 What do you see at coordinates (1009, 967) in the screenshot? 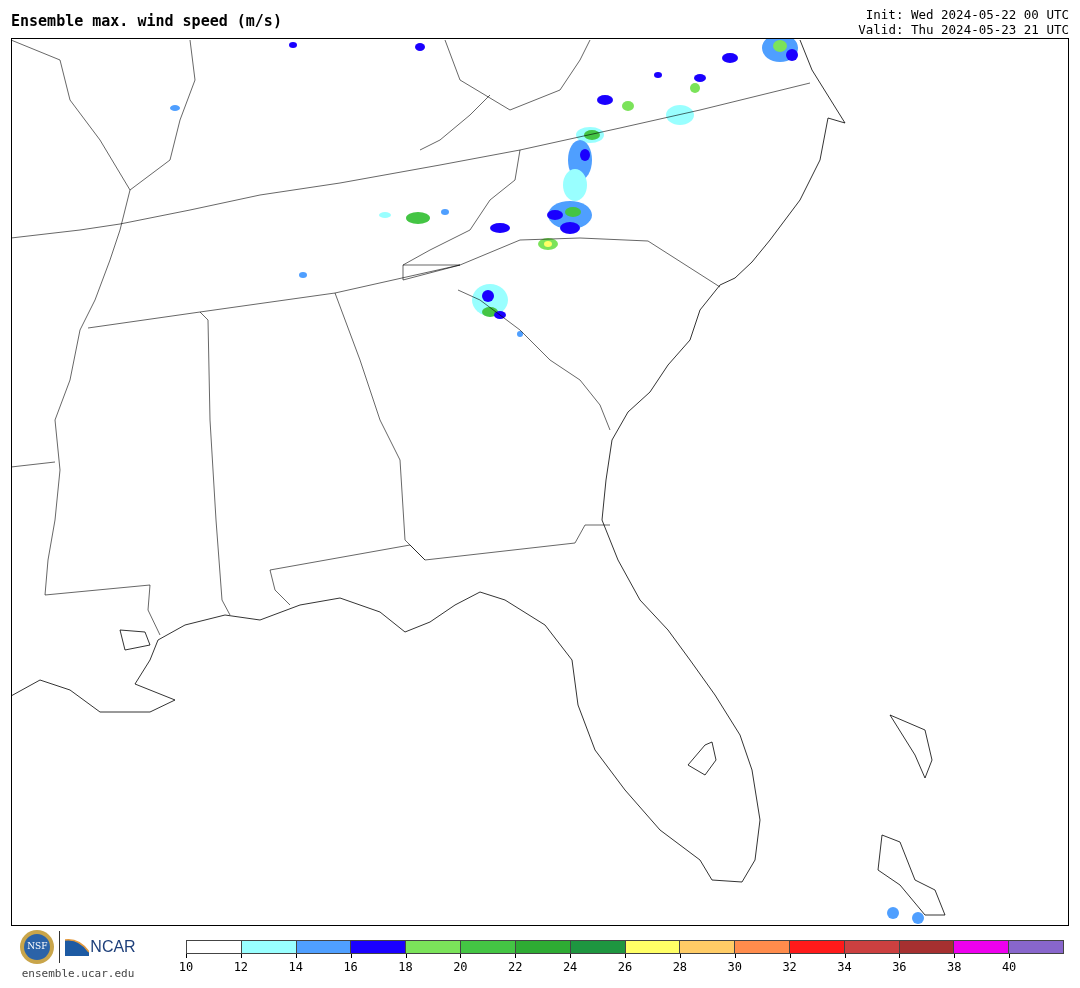
I see `tick-label: 40` at bounding box center [1009, 967].